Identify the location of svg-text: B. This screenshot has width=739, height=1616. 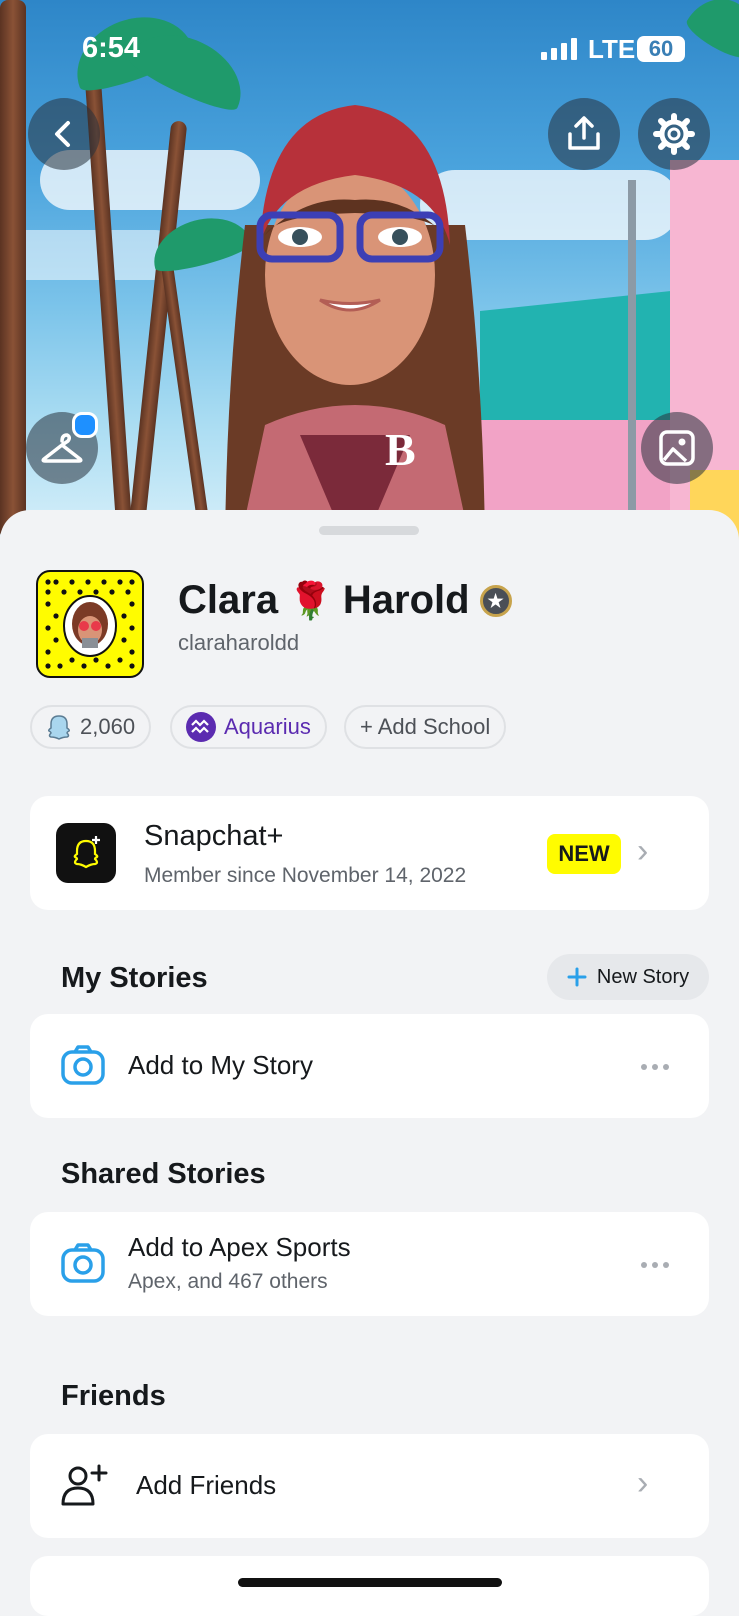
(400, 449).